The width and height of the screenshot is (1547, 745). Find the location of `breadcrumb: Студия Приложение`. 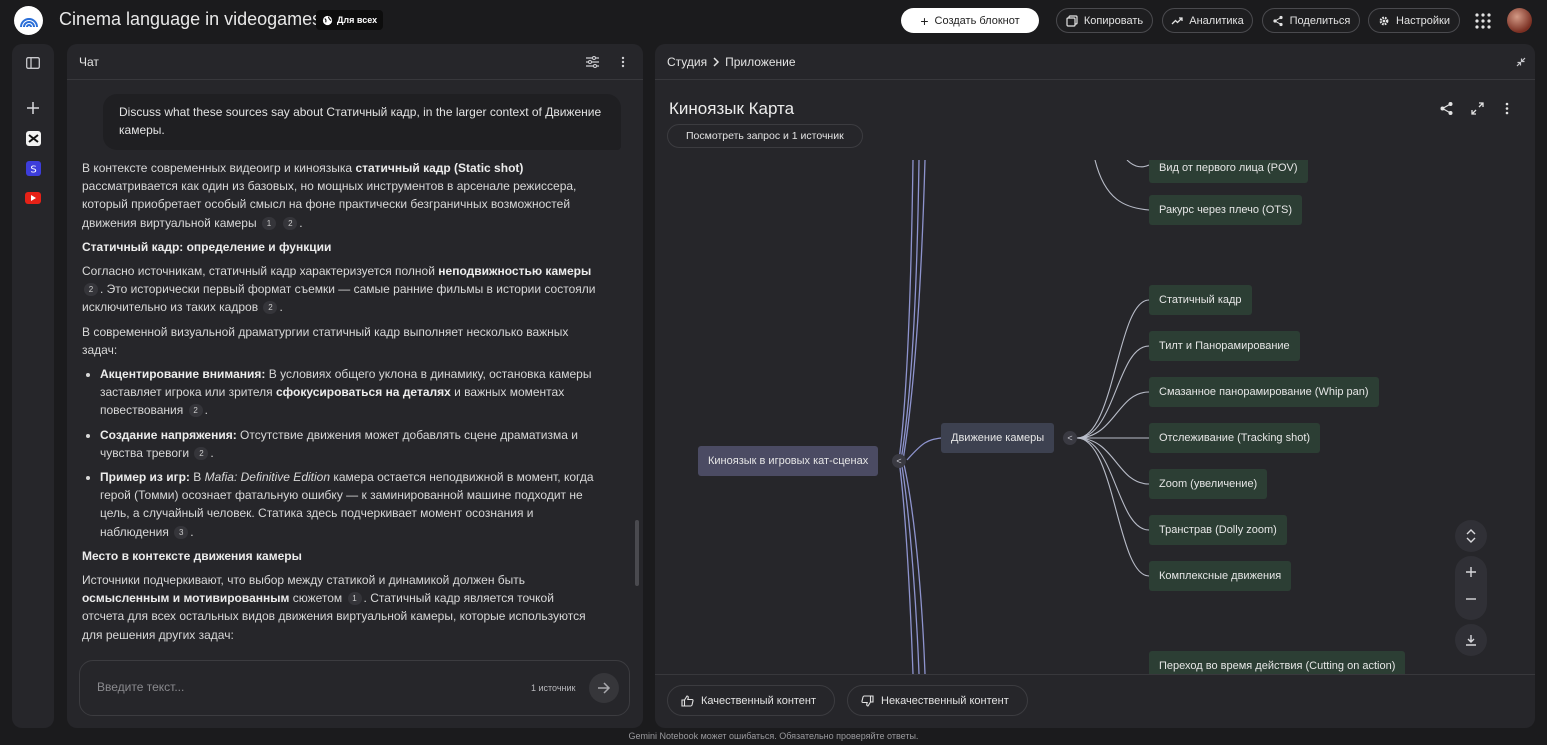

breadcrumb: Студия Приложение is located at coordinates (731, 62).